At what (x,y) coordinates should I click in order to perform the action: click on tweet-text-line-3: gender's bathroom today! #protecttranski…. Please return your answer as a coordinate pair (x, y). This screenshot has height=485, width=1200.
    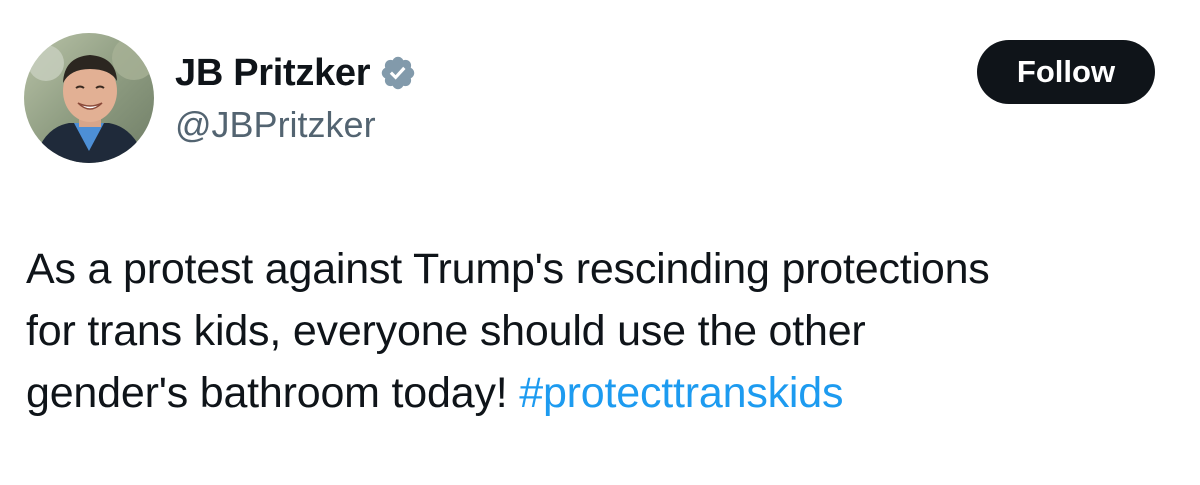
    Looking at the image, I should click on (601, 393).